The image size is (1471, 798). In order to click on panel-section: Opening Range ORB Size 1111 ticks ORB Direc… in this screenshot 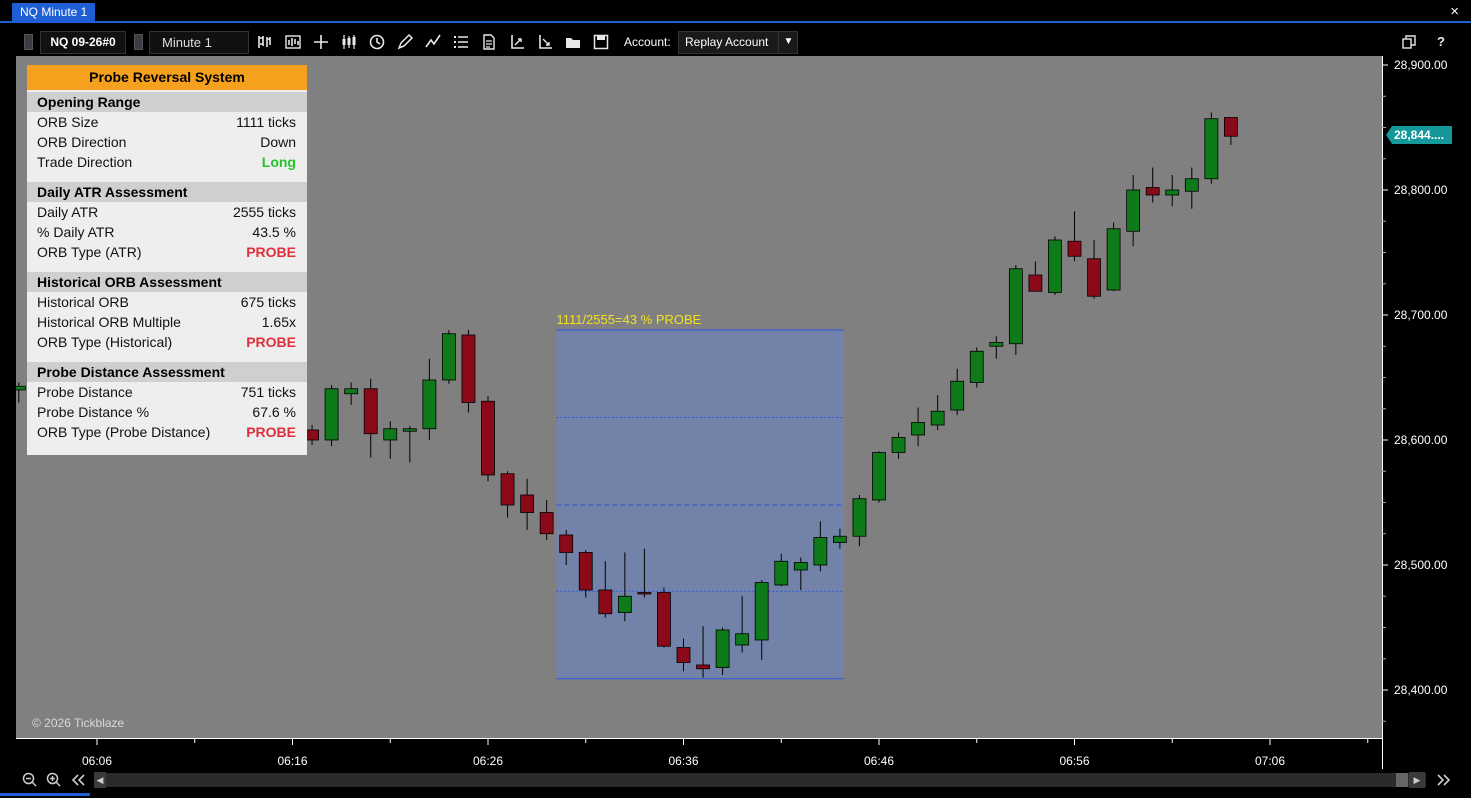, I will do `click(167, 132)`.